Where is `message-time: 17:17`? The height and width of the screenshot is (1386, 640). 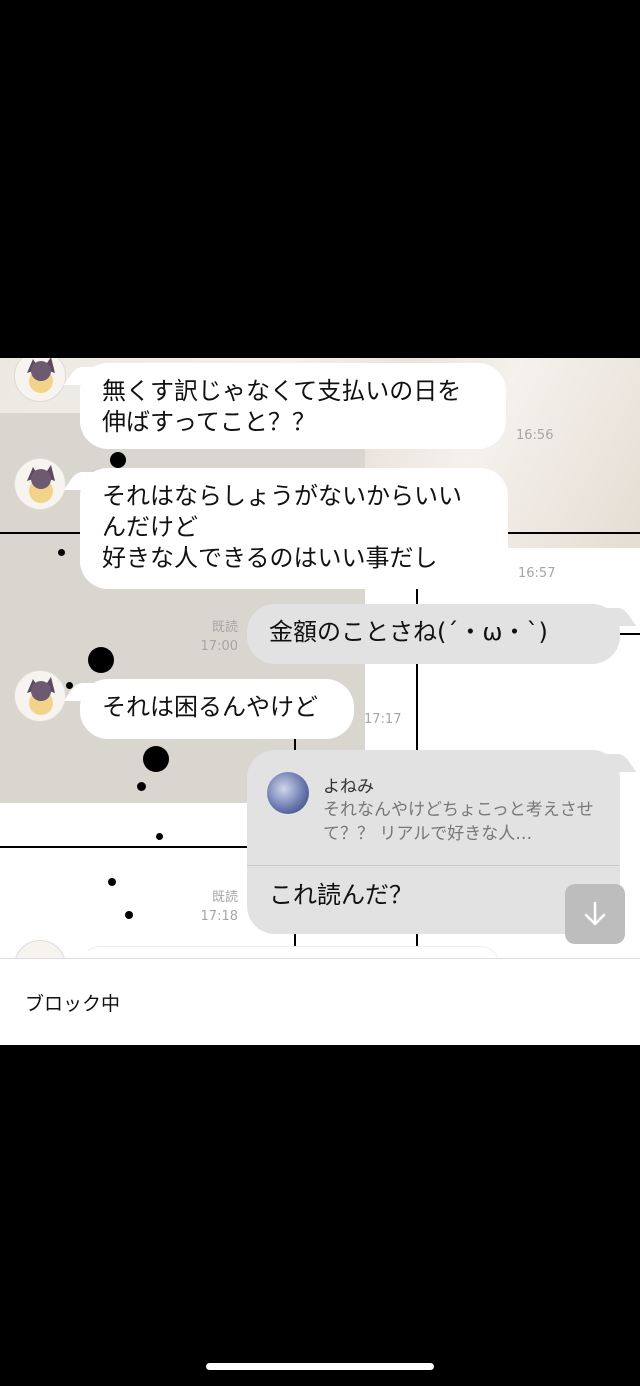
message-time: 17:17 is located at coordinates (383, 719).